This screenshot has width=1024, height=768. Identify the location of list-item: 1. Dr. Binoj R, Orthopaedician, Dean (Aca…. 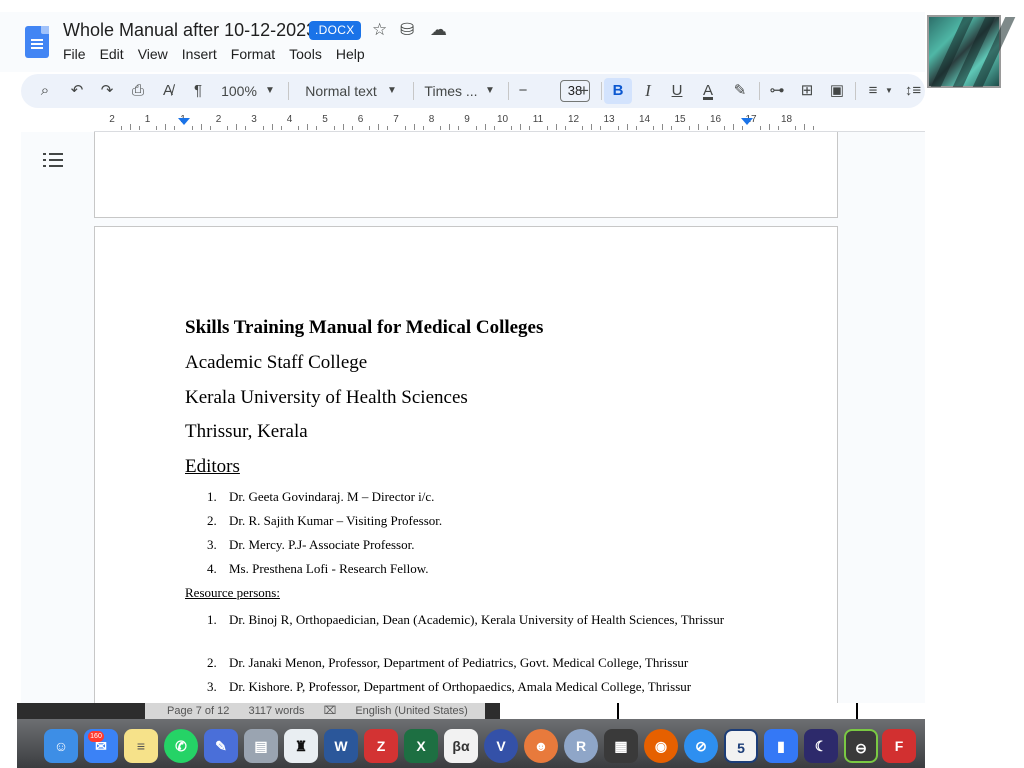
(466, 619).